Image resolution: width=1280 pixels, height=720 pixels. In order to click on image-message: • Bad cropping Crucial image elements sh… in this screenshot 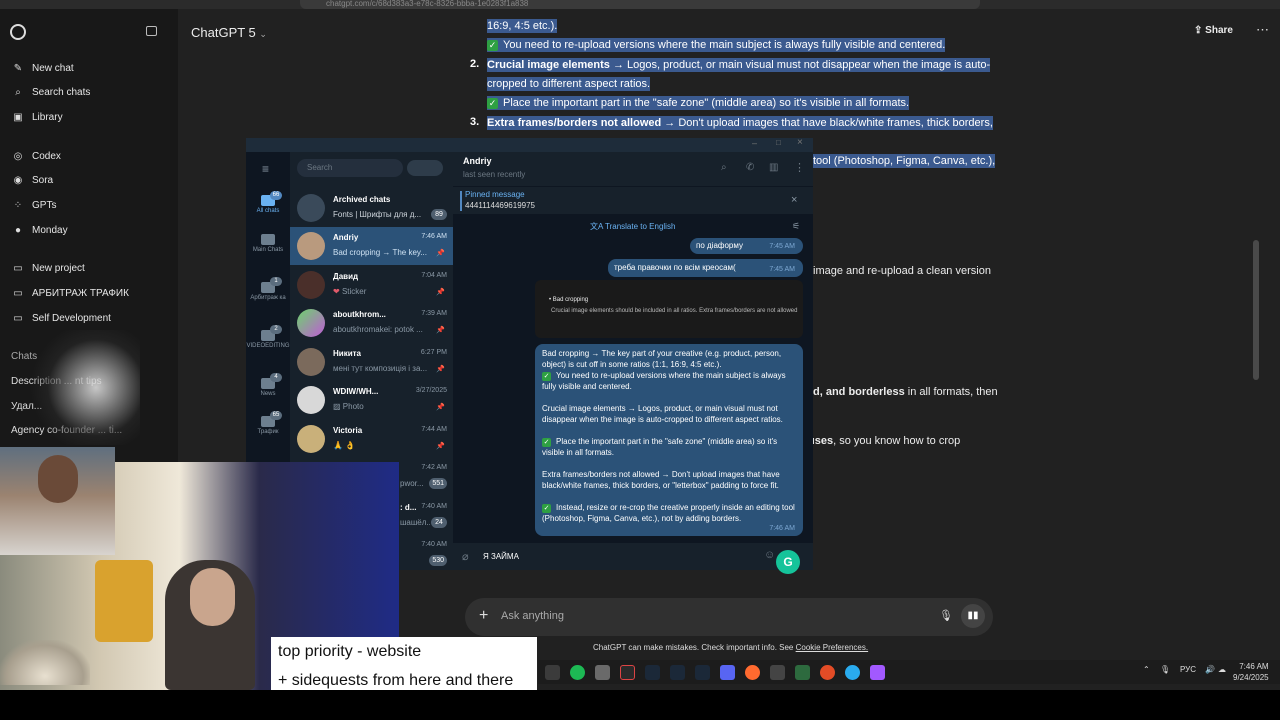, I will do `click(669, 309)`.